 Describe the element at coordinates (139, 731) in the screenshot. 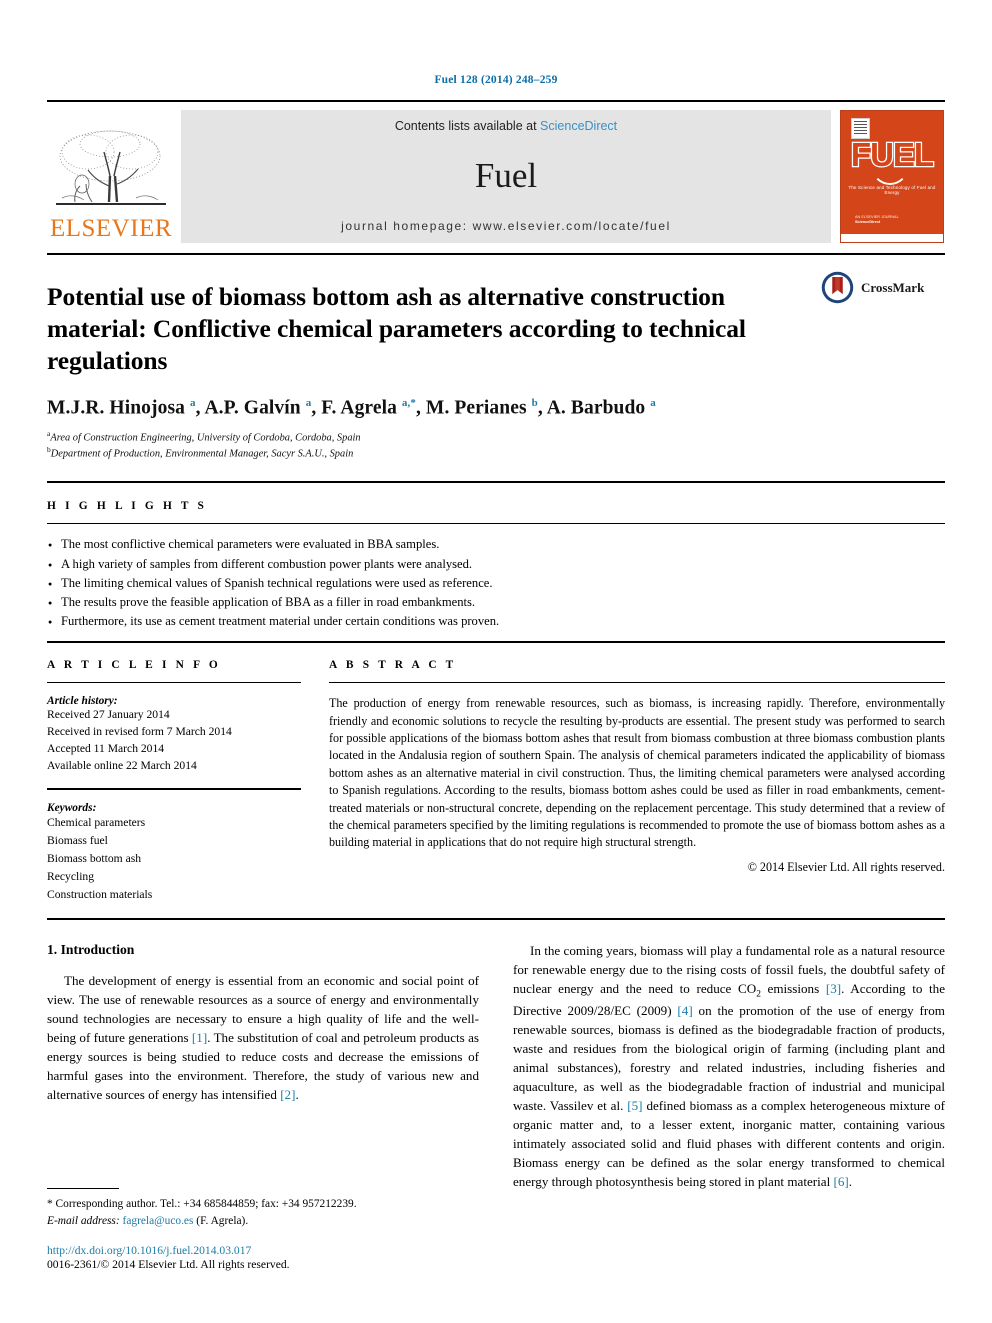

I see `history-revised: Received in revised form 7 March 2014` at that location.